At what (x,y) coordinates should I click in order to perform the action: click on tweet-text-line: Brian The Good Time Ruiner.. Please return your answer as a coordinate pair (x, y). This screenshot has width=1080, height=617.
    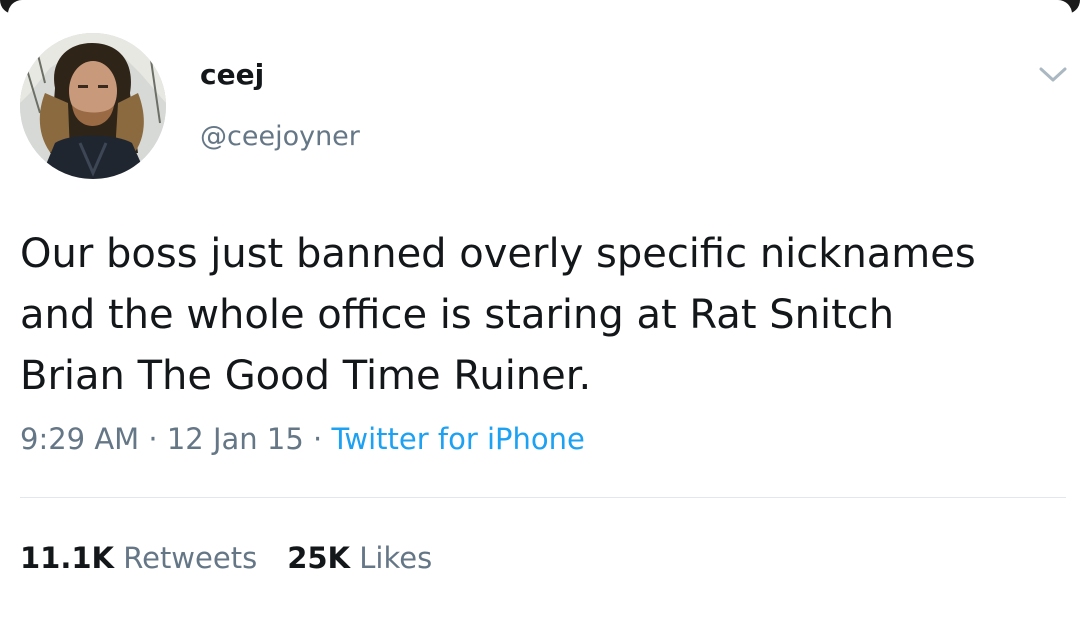
    Looking at the image, I should click on (306, 376).